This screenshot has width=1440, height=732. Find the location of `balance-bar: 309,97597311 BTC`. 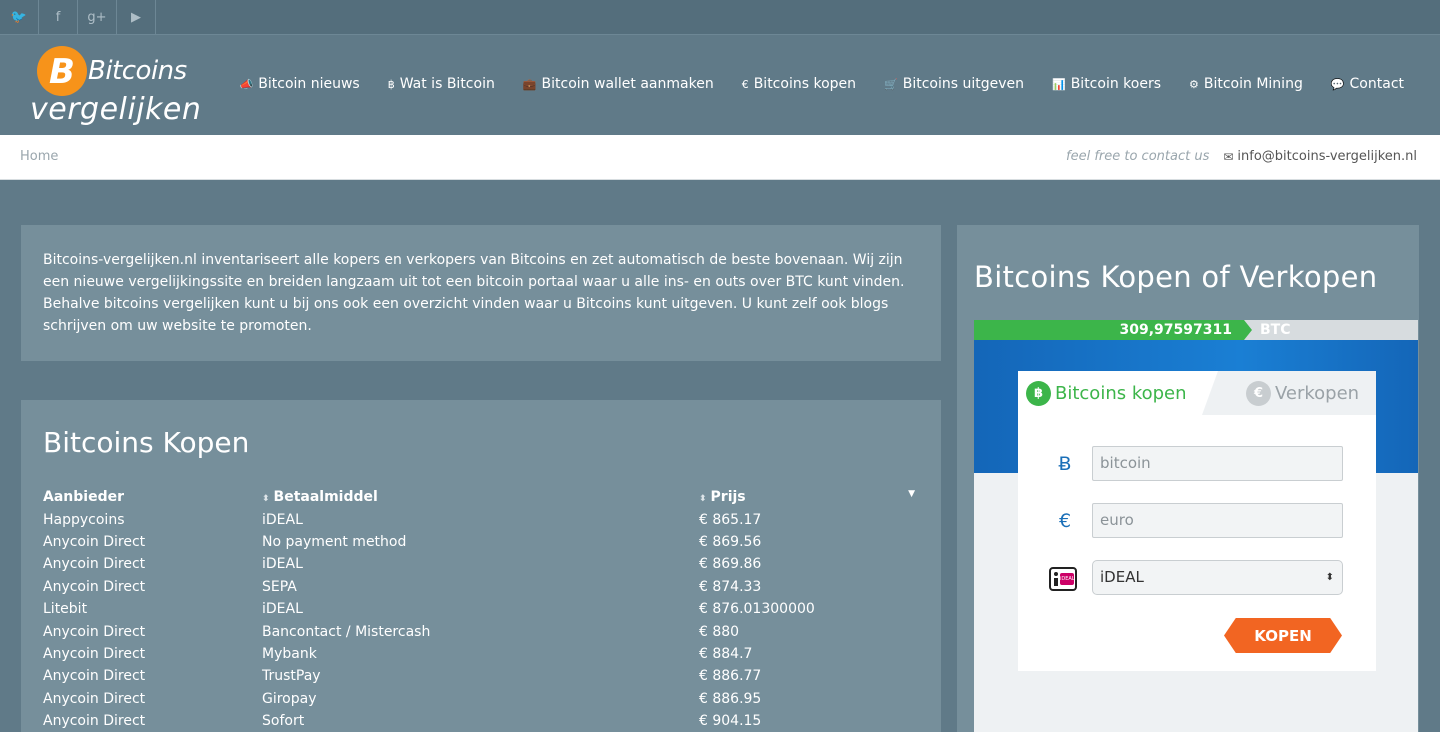

balance-bar: 309,97597311 BTC is located at coordinates (1196, 330).